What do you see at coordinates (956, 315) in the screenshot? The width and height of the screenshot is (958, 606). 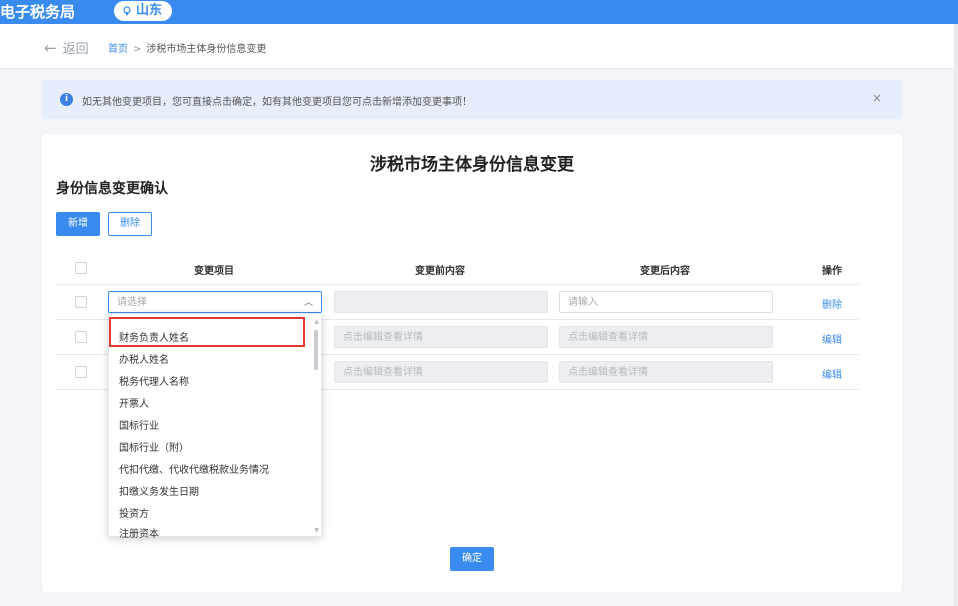 I see `page-scrollbar` at bounding box center [956, 315].